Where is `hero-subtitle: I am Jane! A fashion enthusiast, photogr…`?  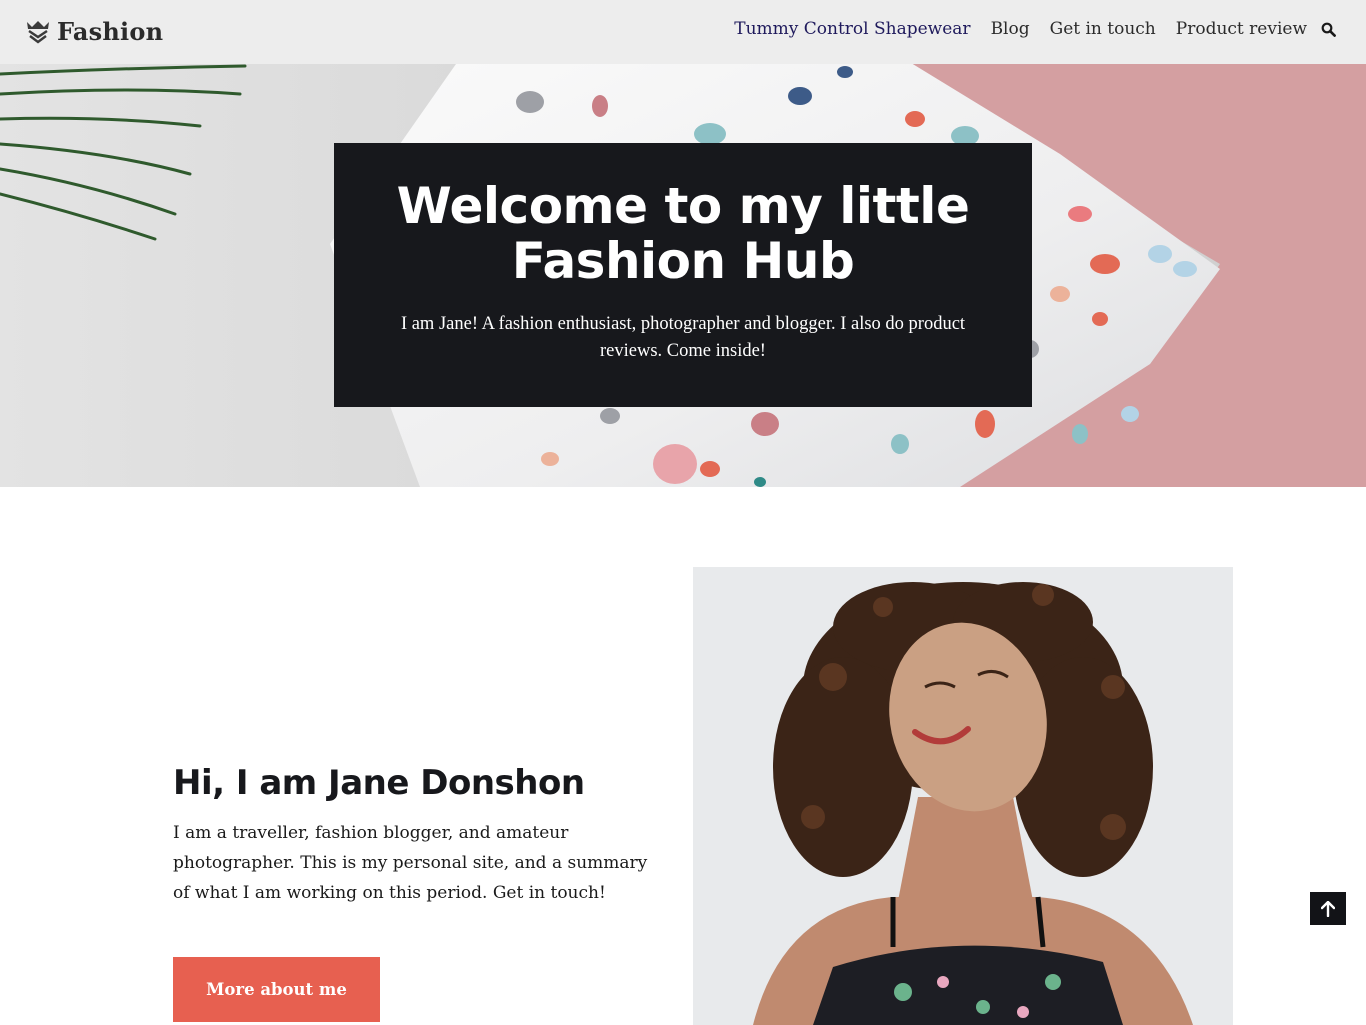 hero-subtitle: I am Jane! A fashion enthusiast, photogr… is located at coordinates (683, 337).